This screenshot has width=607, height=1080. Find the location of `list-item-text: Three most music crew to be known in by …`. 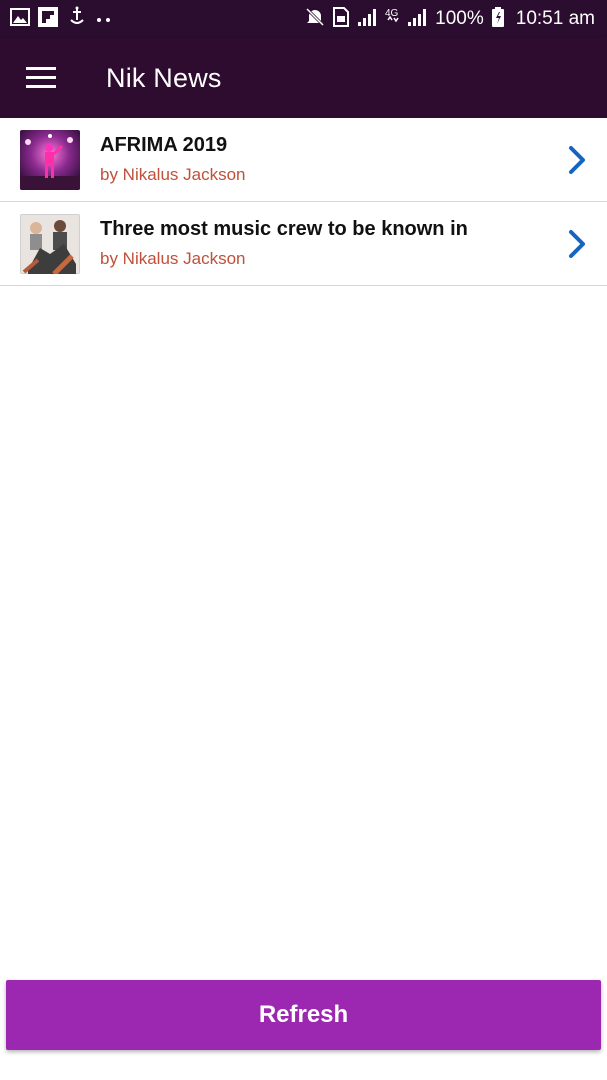

list-item-text: Three most music crew to be known in by … is located at coordinates (323, 243).